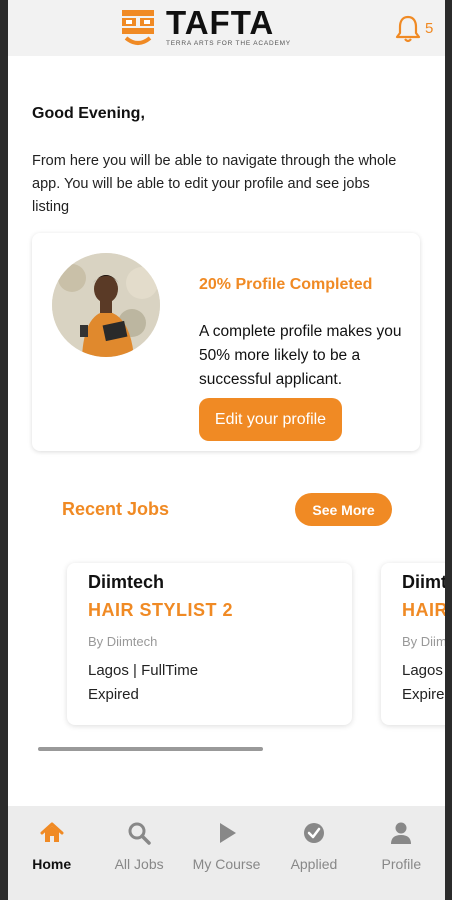 This screenshot has height=900, width=452. What do you see at coordinates (313, 853) in the screenshot?
I see `nav-item-applied: Applied` at bounding box center [313, 853].